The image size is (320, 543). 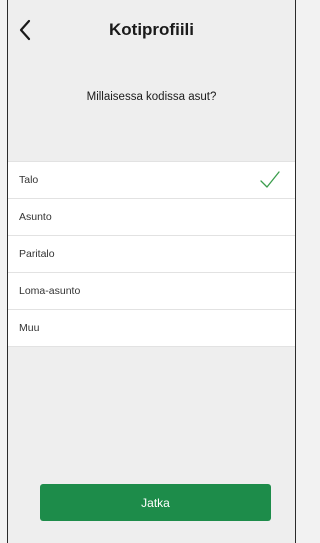 I want to click on continue-button: Jatka, so click(x=155, y=502).